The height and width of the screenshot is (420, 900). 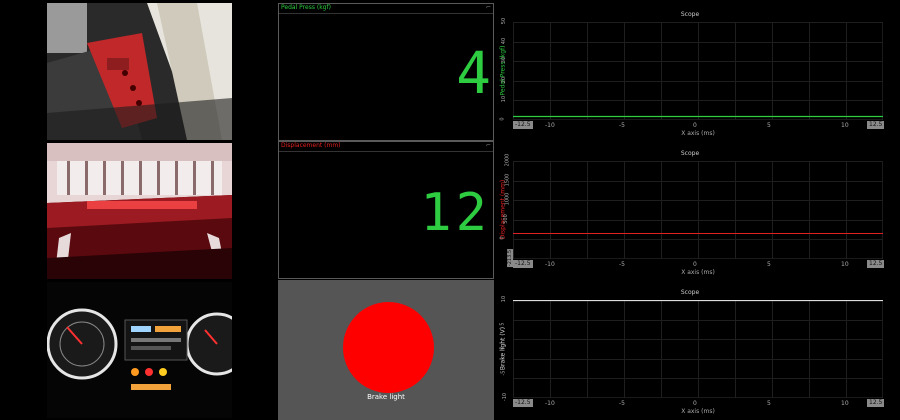 I want to click on displacement-panel: Displacement (mm) ⌐ 12, so click(x=386, y=210).